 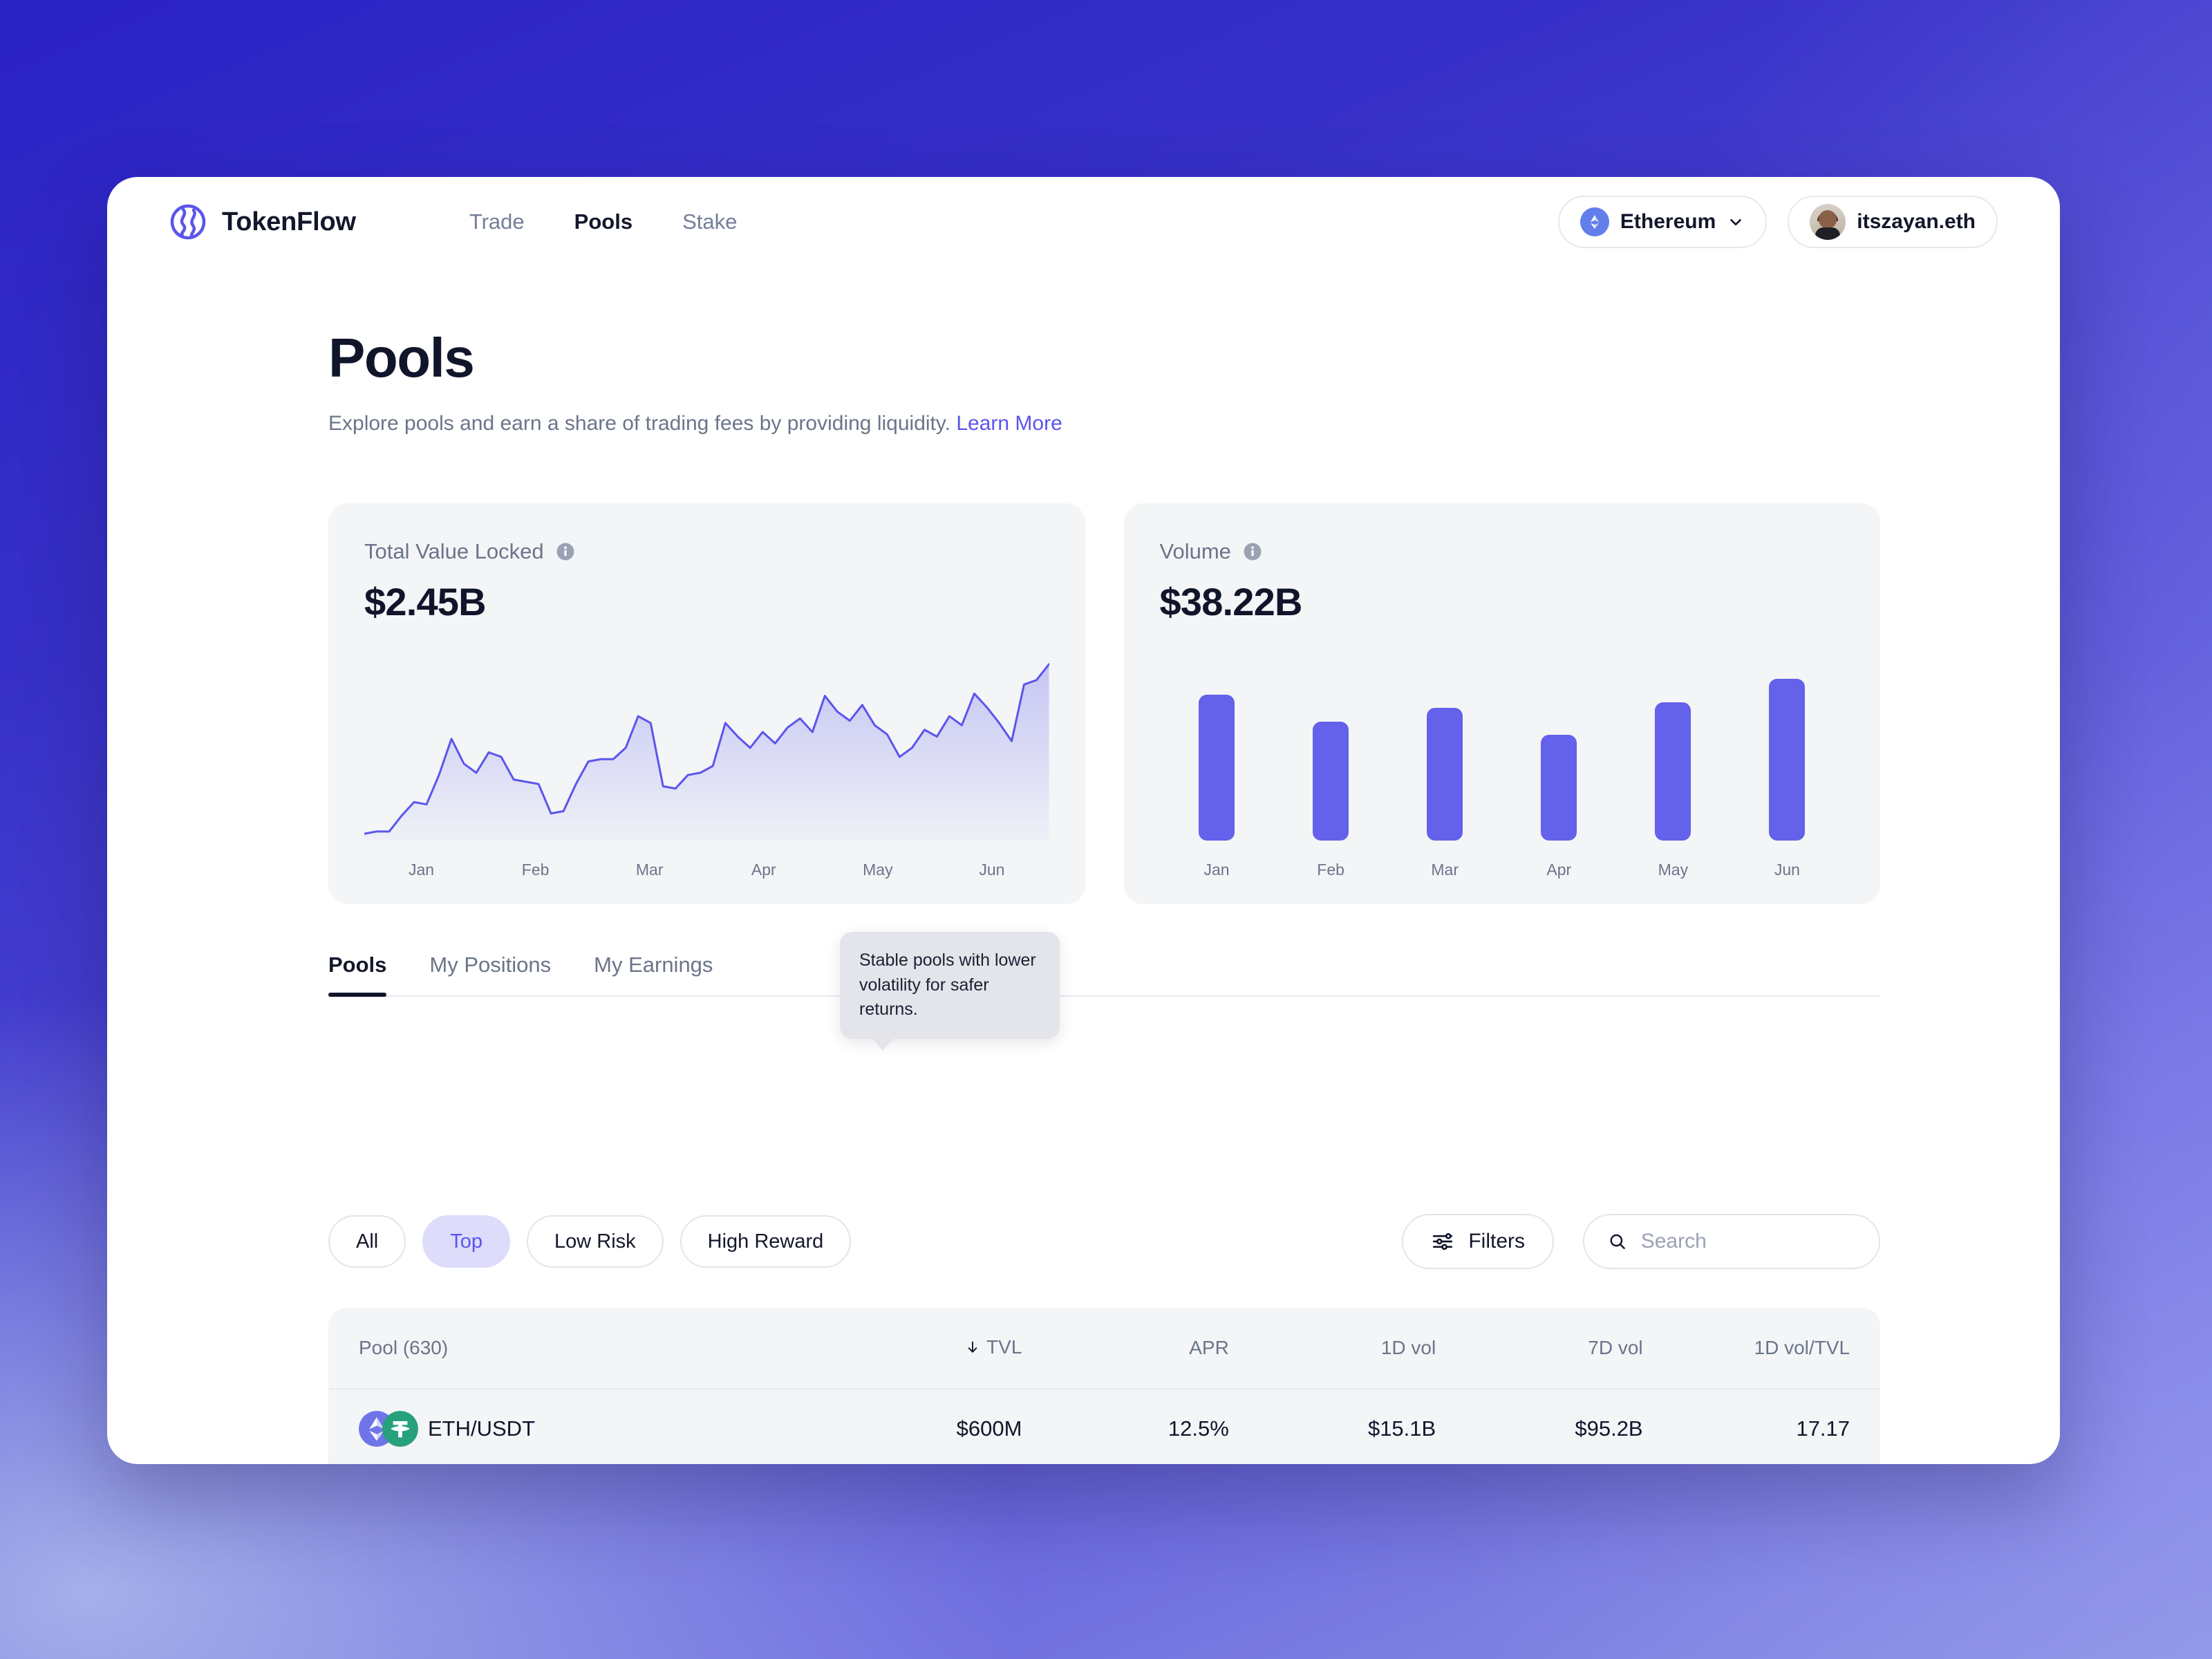 What do you see at coordinates (1618, 1241) in the screenshot?
I see `search-icon` at bounding box center [1618, 1241].